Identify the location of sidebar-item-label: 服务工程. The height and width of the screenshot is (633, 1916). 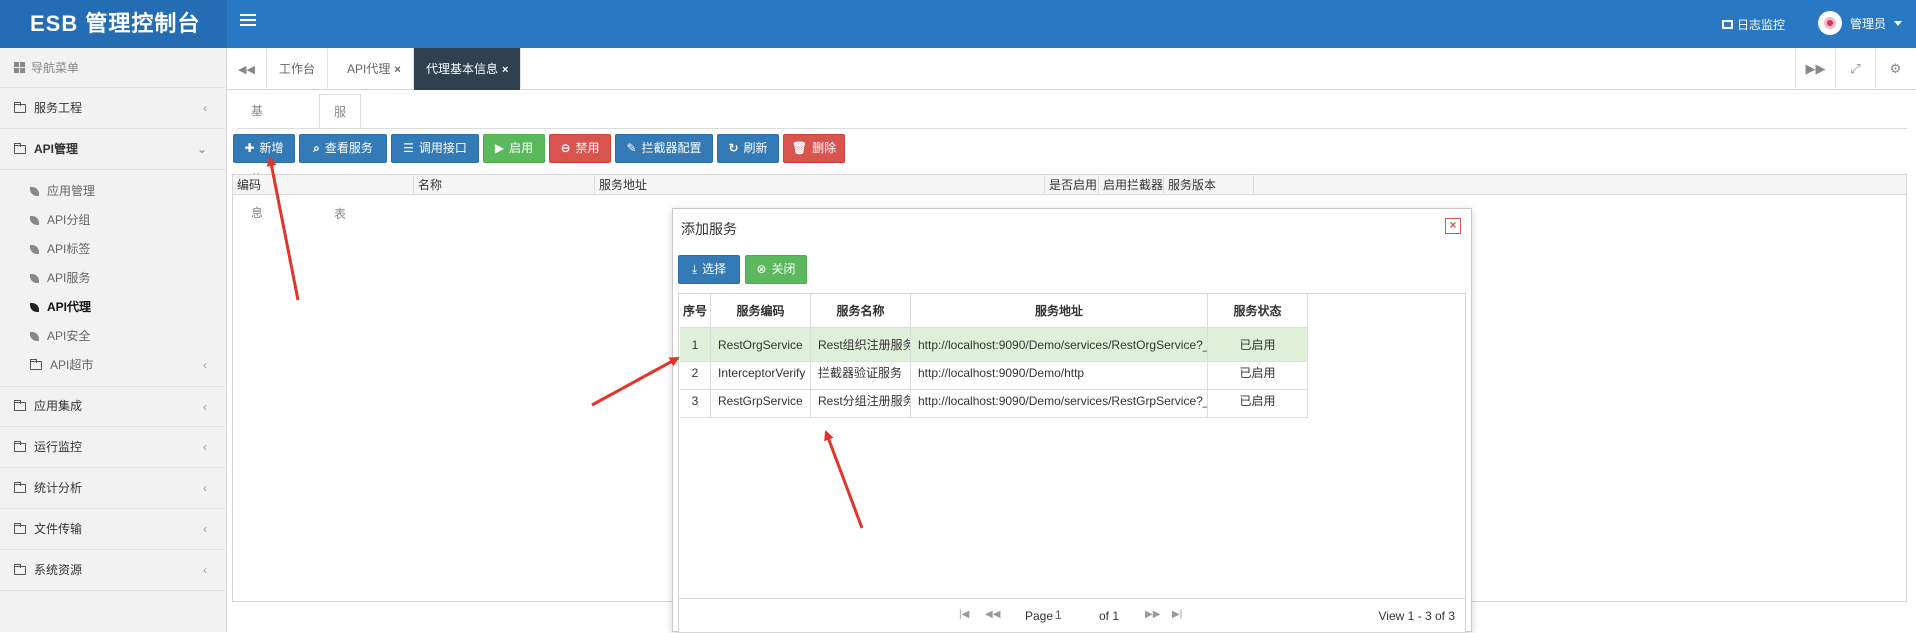
(58, 107).